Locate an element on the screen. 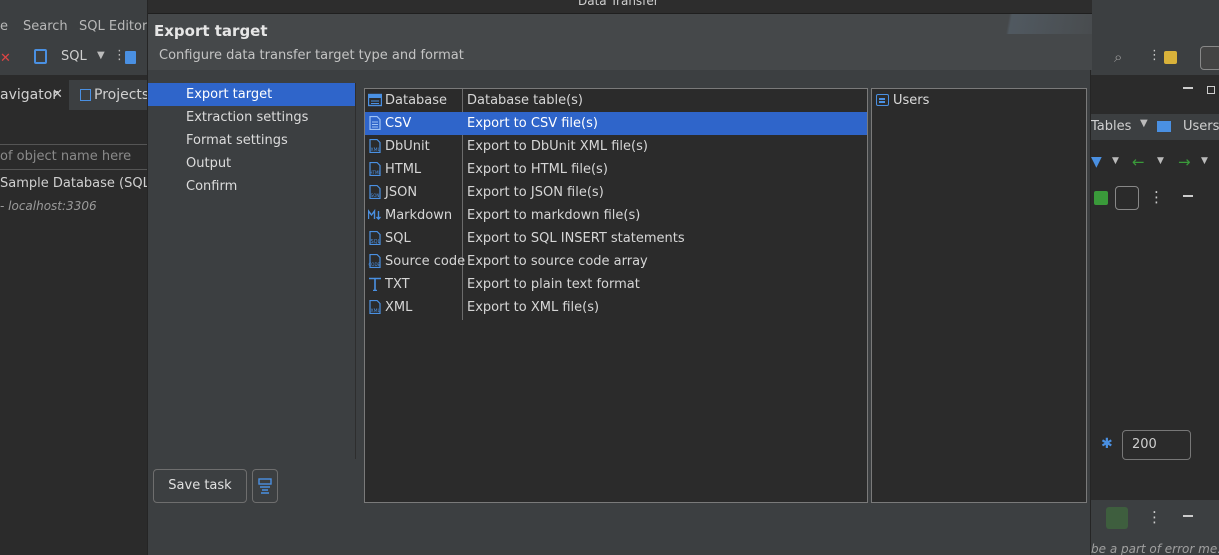  format-description: Export to source code array is located at coordinates (557, 261).